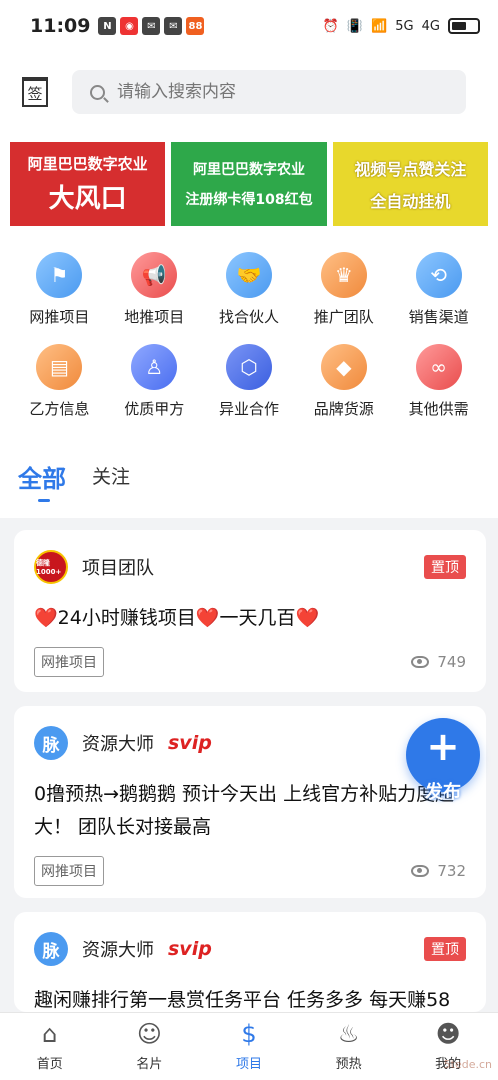 The width and height of the screenshot is (498, 1080). I want to click on category-label: 销售渠道, so click(438, 317).